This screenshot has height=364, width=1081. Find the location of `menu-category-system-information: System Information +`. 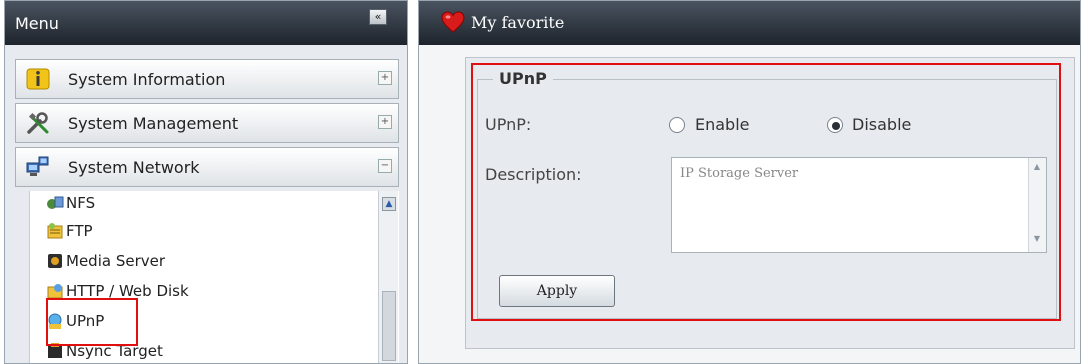

menu-category-system-information: System Information + is located at coordinates (207, 79).